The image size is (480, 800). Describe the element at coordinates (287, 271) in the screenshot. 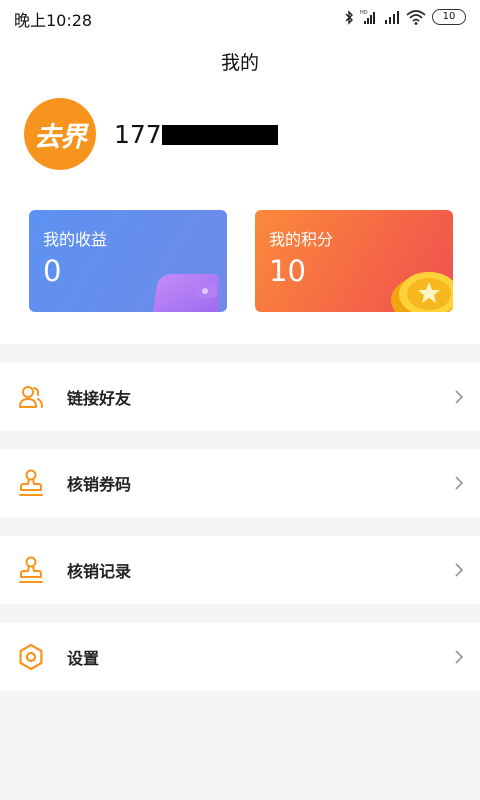

I see `points-value: 10` at that location.